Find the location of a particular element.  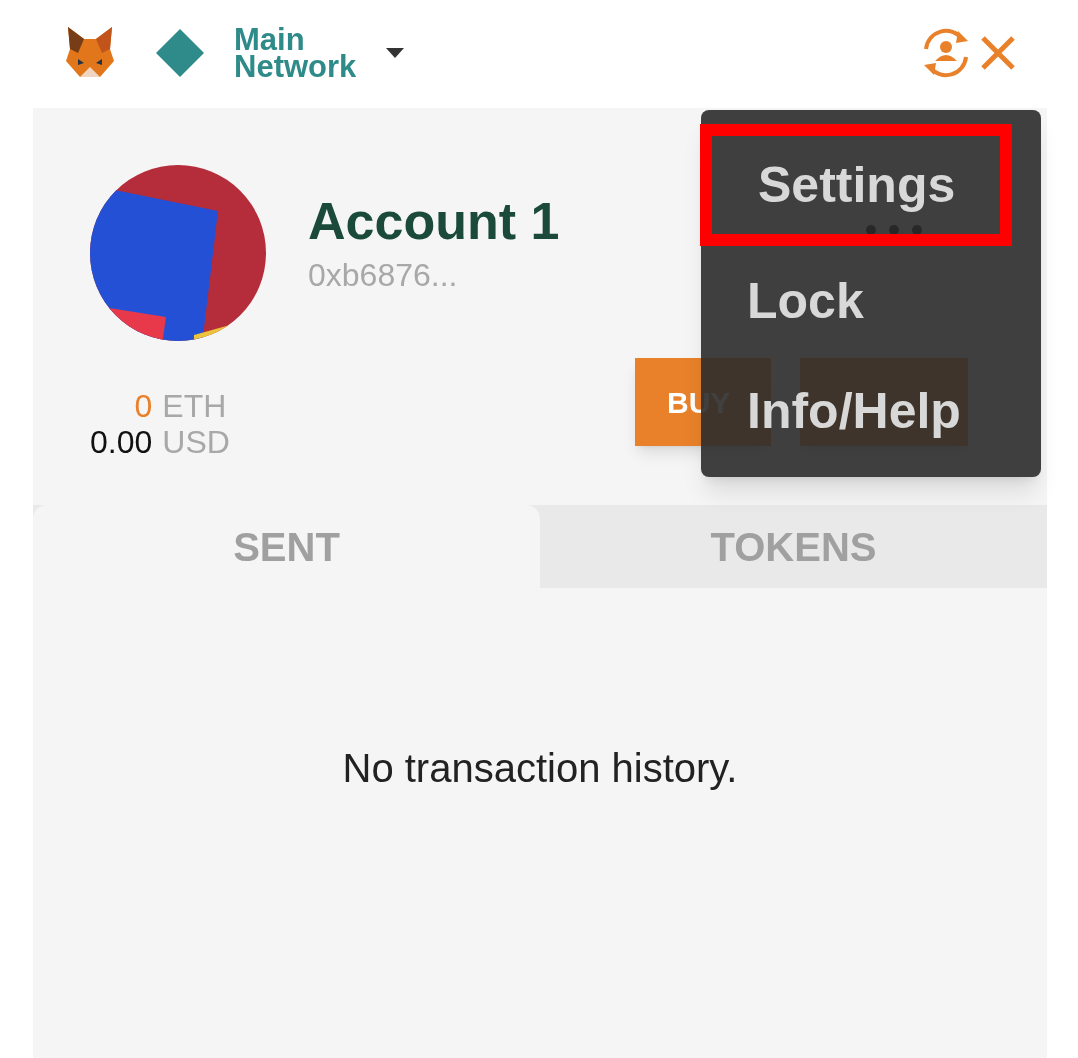

network-selector: Main Network is located at coordinates (319, 52).